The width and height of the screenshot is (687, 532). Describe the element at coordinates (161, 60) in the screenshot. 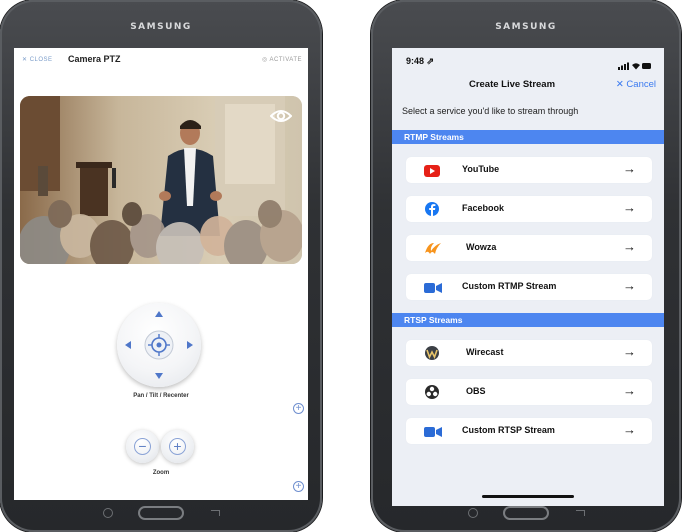

I see `camera-header: ✕ CLOSE Camera PTZ ◎ ACTIVATE` at that location.